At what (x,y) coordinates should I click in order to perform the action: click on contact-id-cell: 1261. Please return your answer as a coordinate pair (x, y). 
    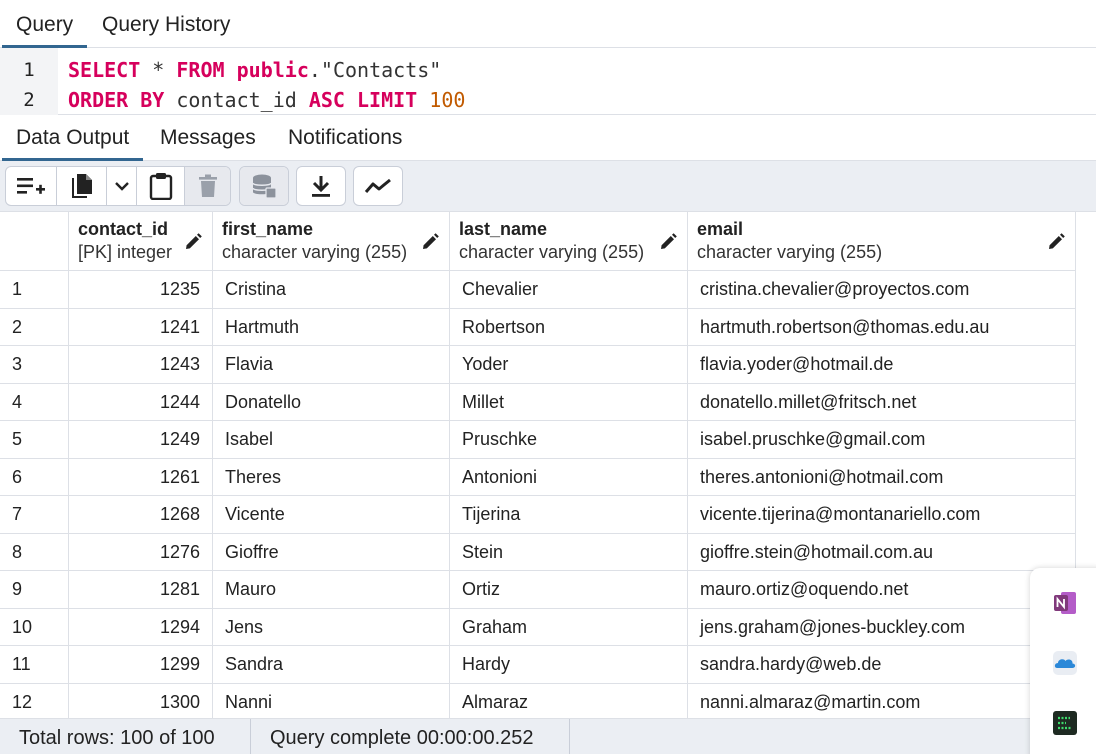
    Looking at the image, I should click on (141, 477).